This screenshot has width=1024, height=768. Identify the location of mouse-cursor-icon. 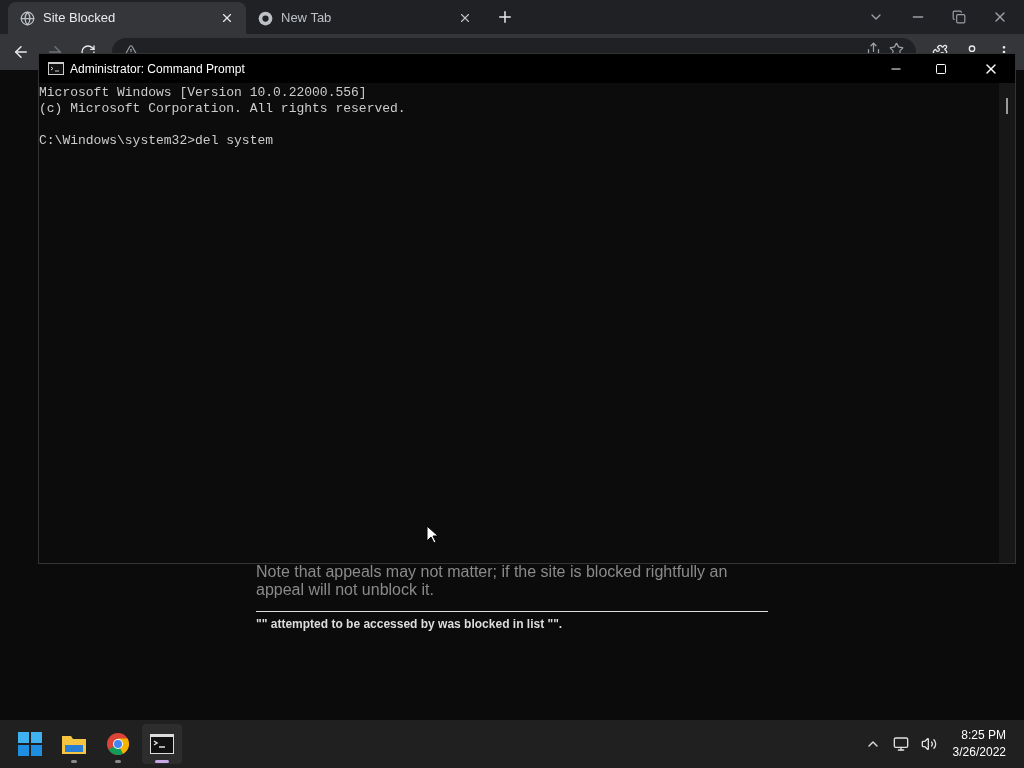
(432, 534).